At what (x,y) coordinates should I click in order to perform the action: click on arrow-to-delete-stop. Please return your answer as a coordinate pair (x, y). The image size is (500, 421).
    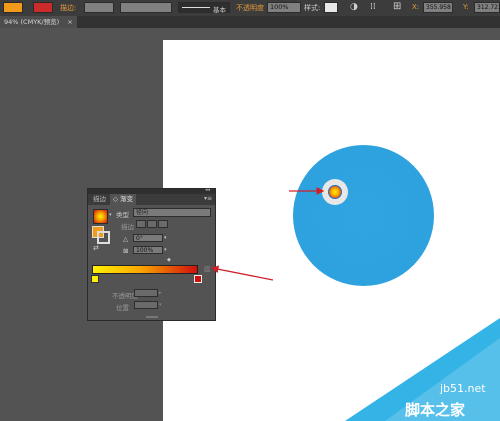
    Looking at the image, I should click on (242, 273).